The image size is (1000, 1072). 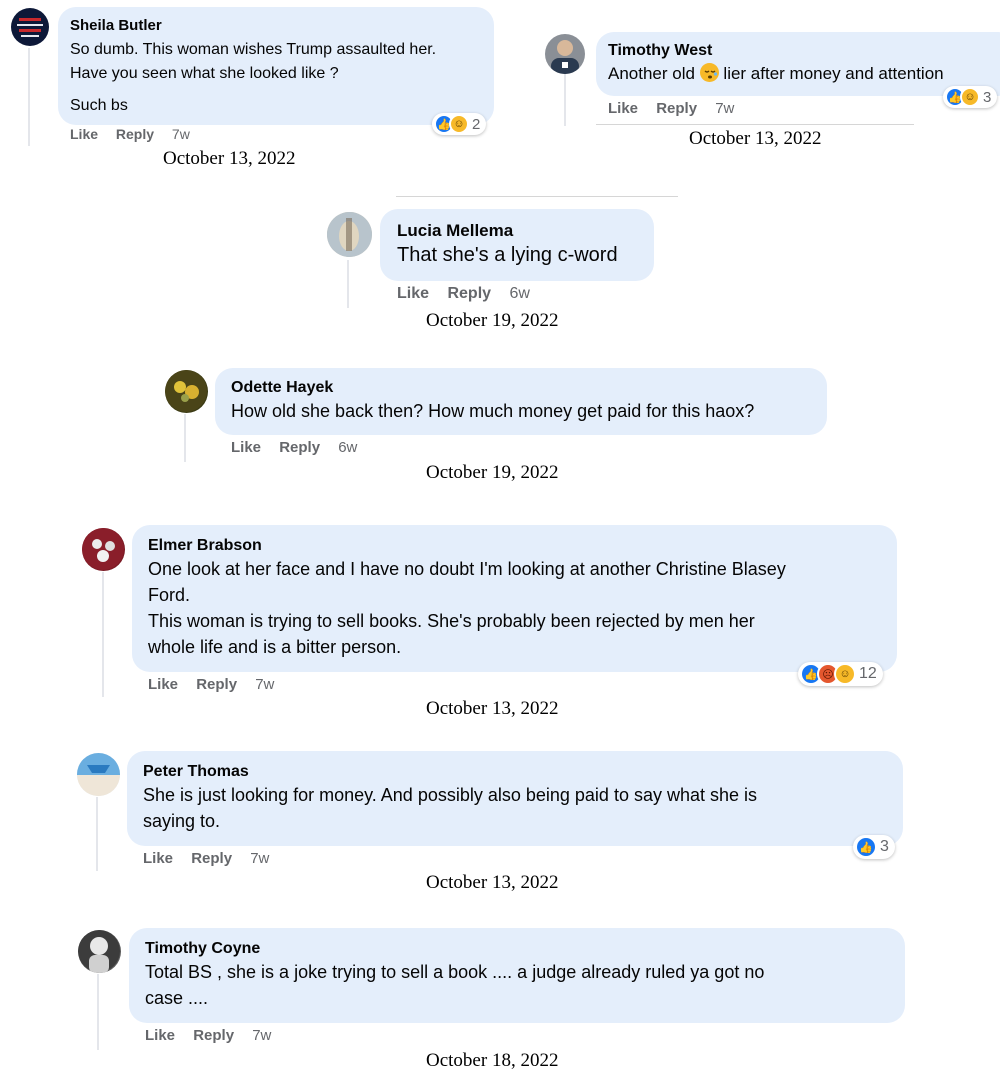 I want to click on comment-text-line: Such bs, so click(x=99, y=105).